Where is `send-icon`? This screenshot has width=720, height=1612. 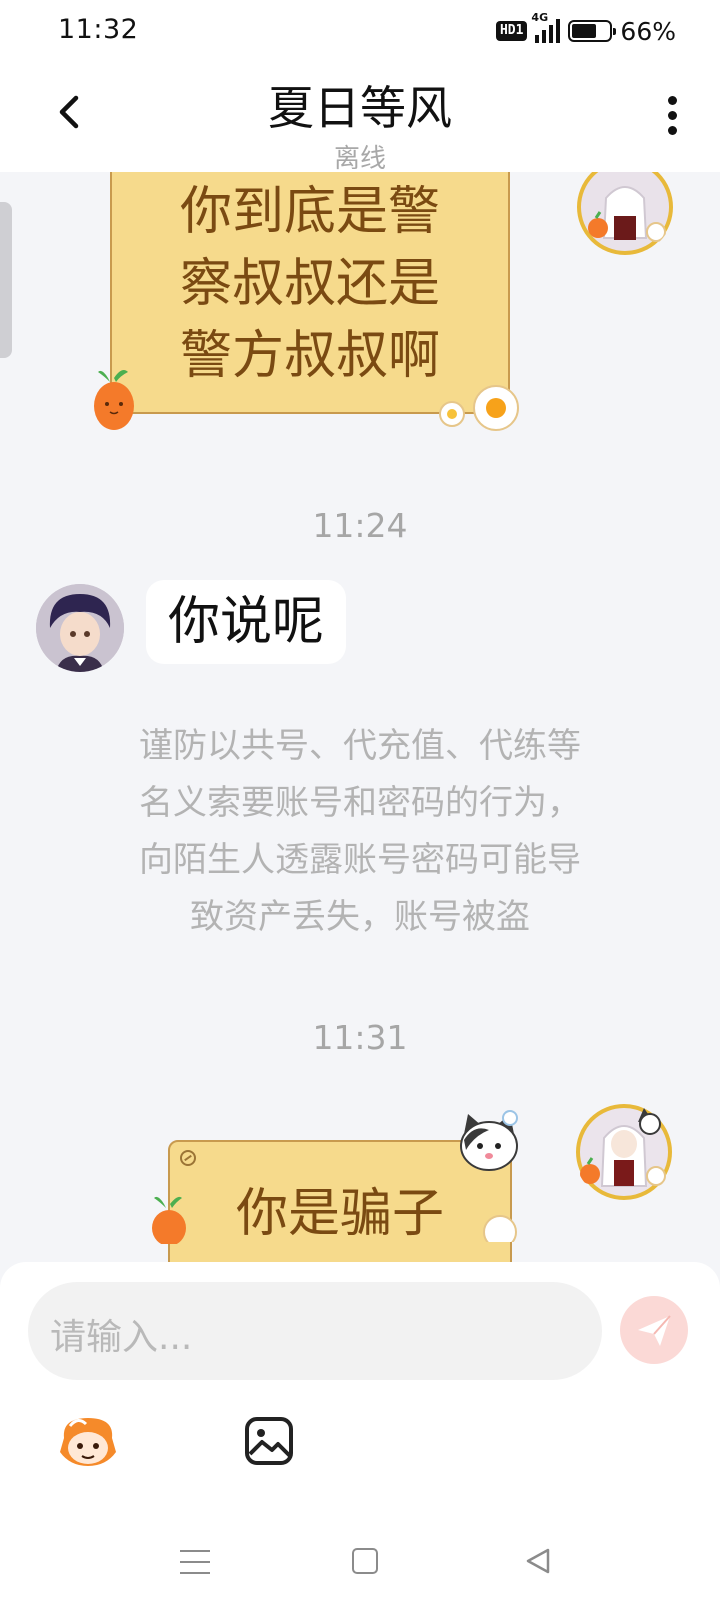
send-icon is located at coordinates (654, 1330).